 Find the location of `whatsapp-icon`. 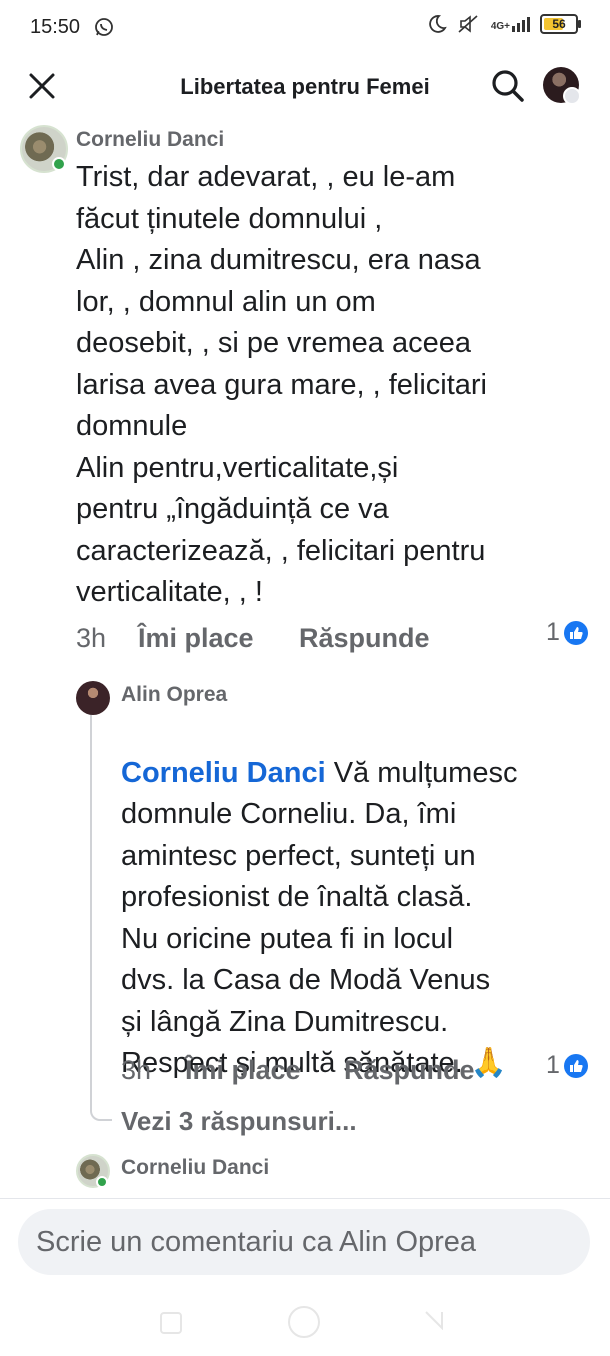

whatsapp-icon is located at coordinates (104, 27).